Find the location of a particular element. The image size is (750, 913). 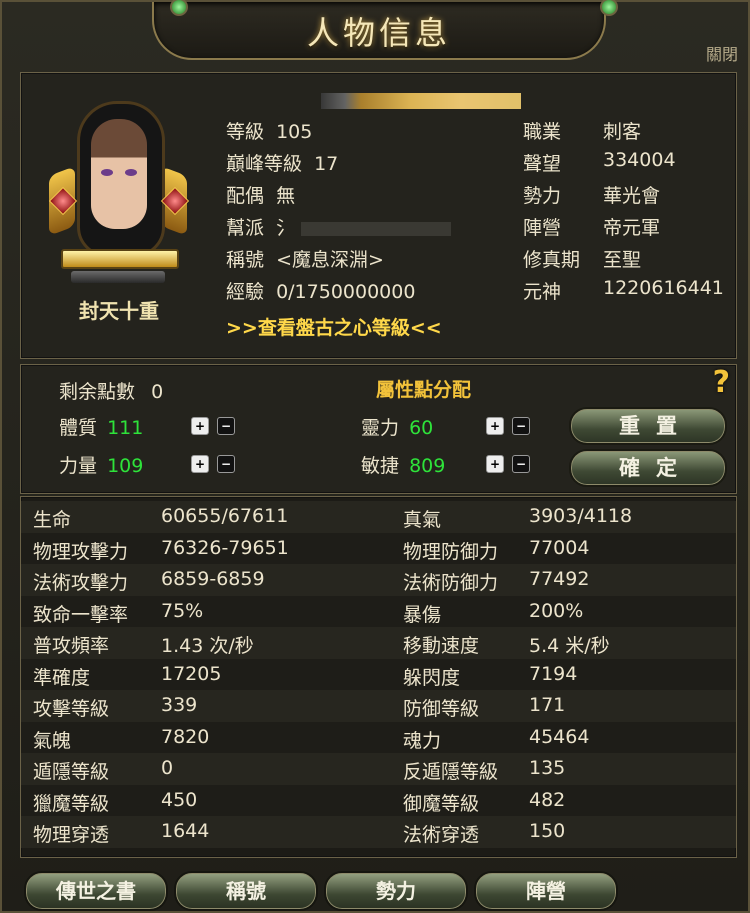

green-gem-icon is located at coordinates (609, 8).